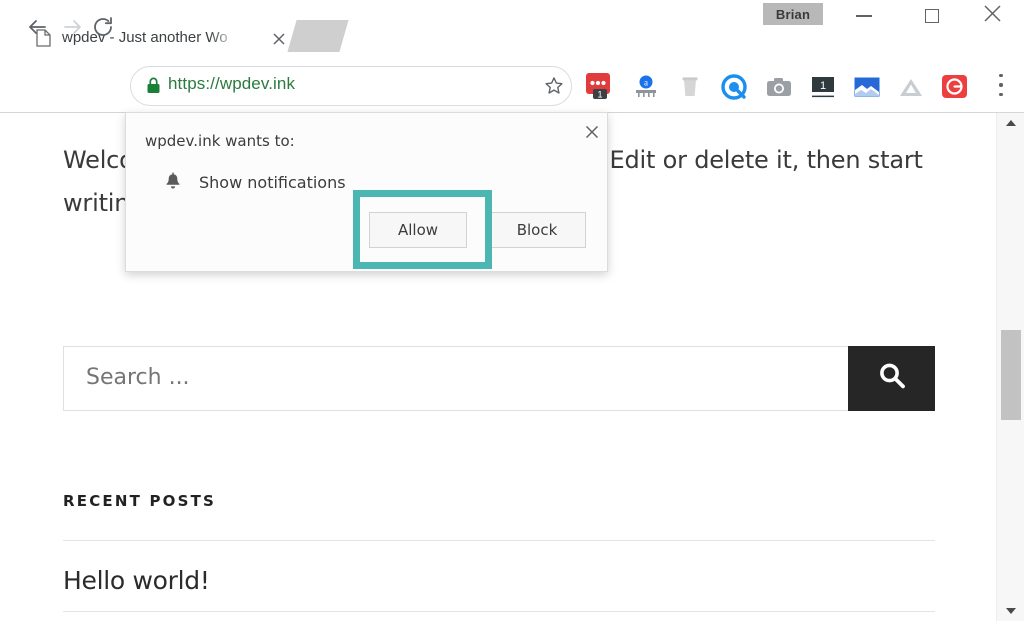  I want to click on search-icon, so click(892, 378).